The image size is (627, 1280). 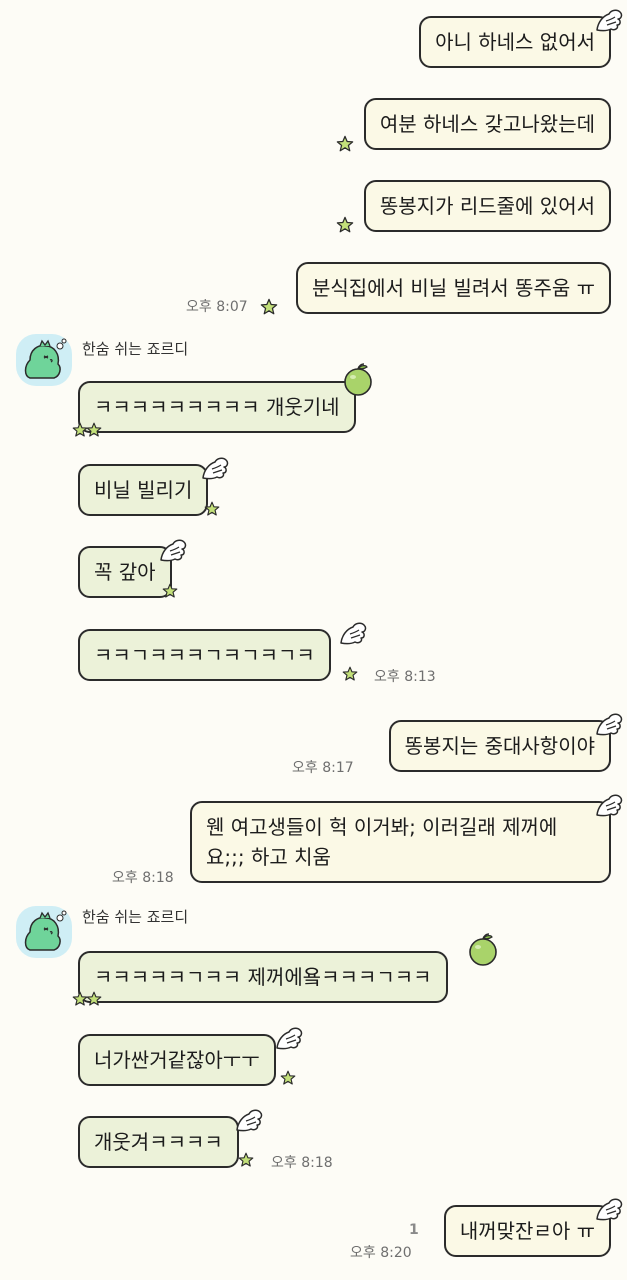 What do you see at coordinates (217, 307) in the screenshot?
I see `message-timestamp: 오후 8:07` at bounding box center [217, 307].